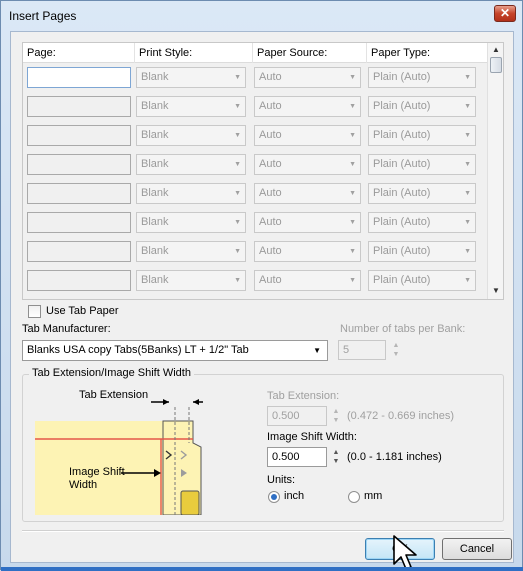 This screenshot has width=523, height=571. Describe the element at coordinates (294, 496) in the screenshot. I see `unit-inch-label: inch` at that location.